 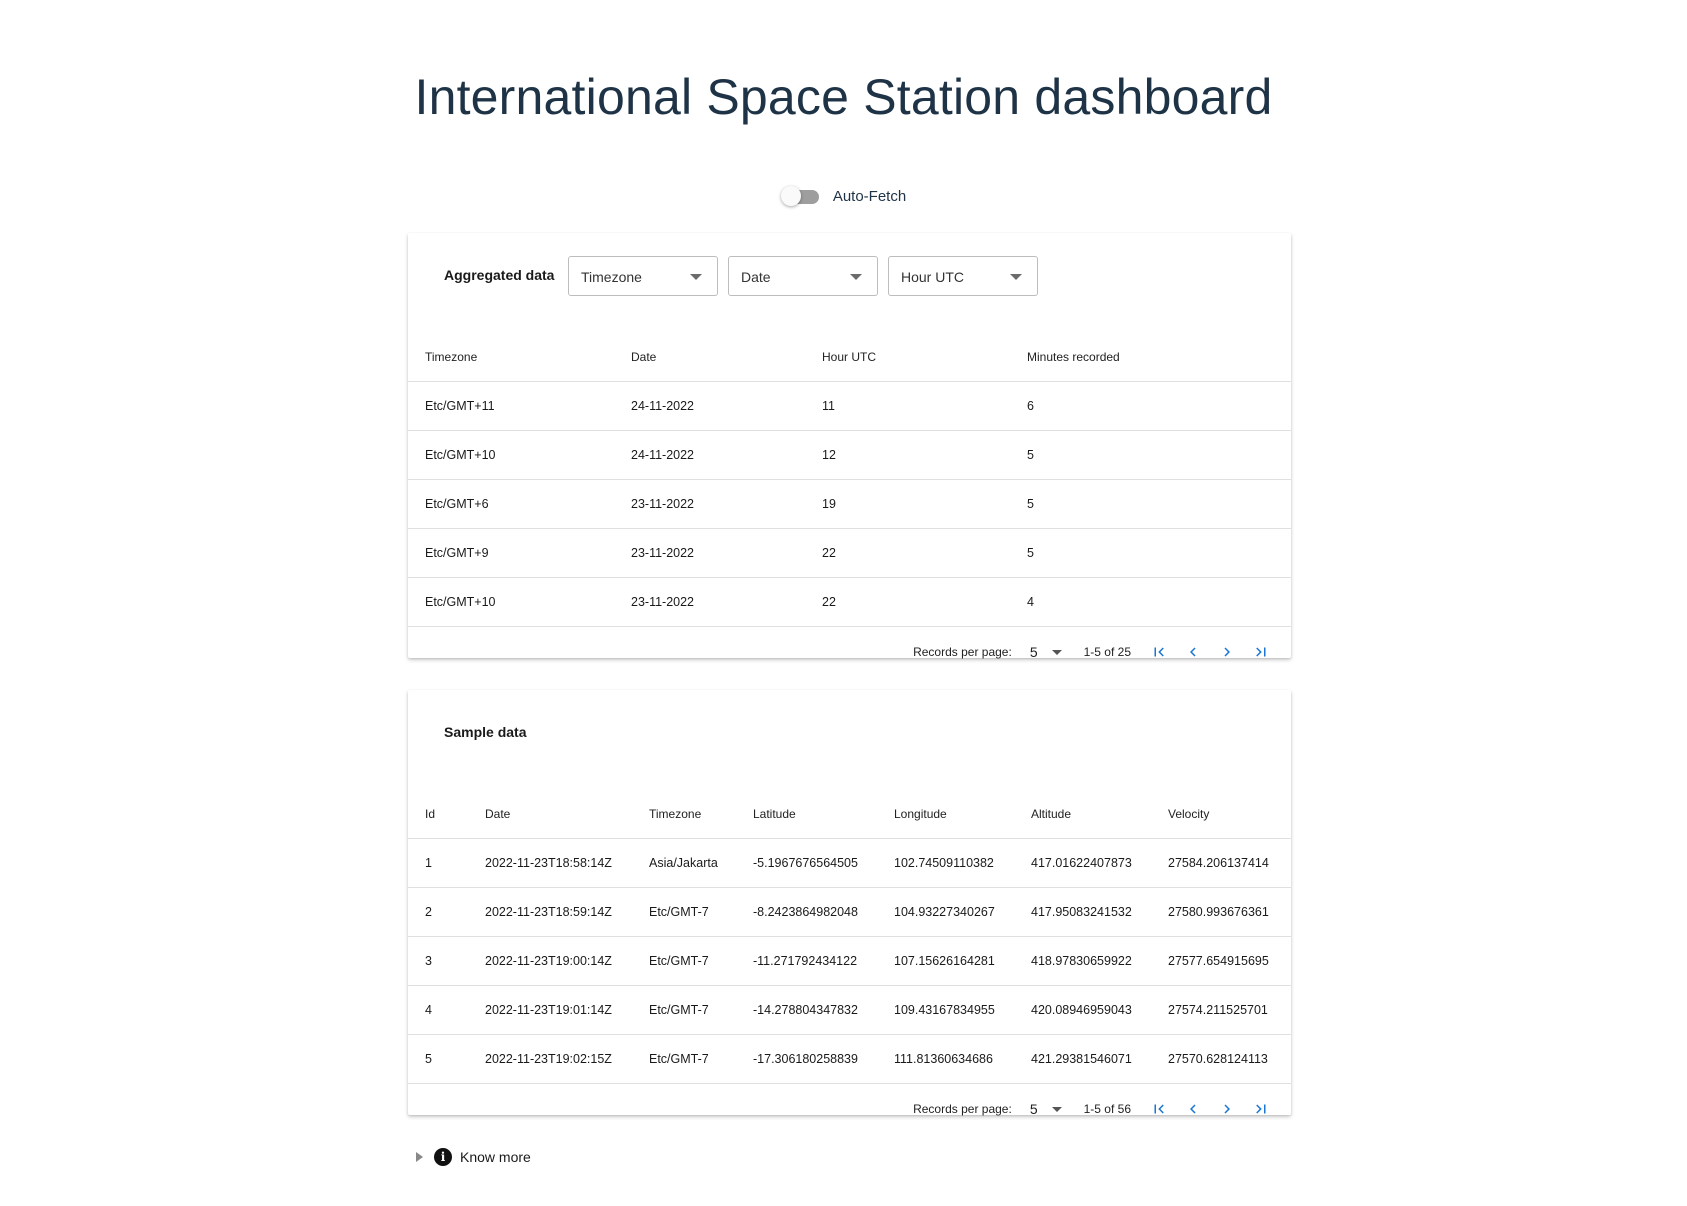 What do you see at coordinates (945, 912) in the screenshot?
I see `table-cell: 104.93227340267` at bounding box center [945, 912].